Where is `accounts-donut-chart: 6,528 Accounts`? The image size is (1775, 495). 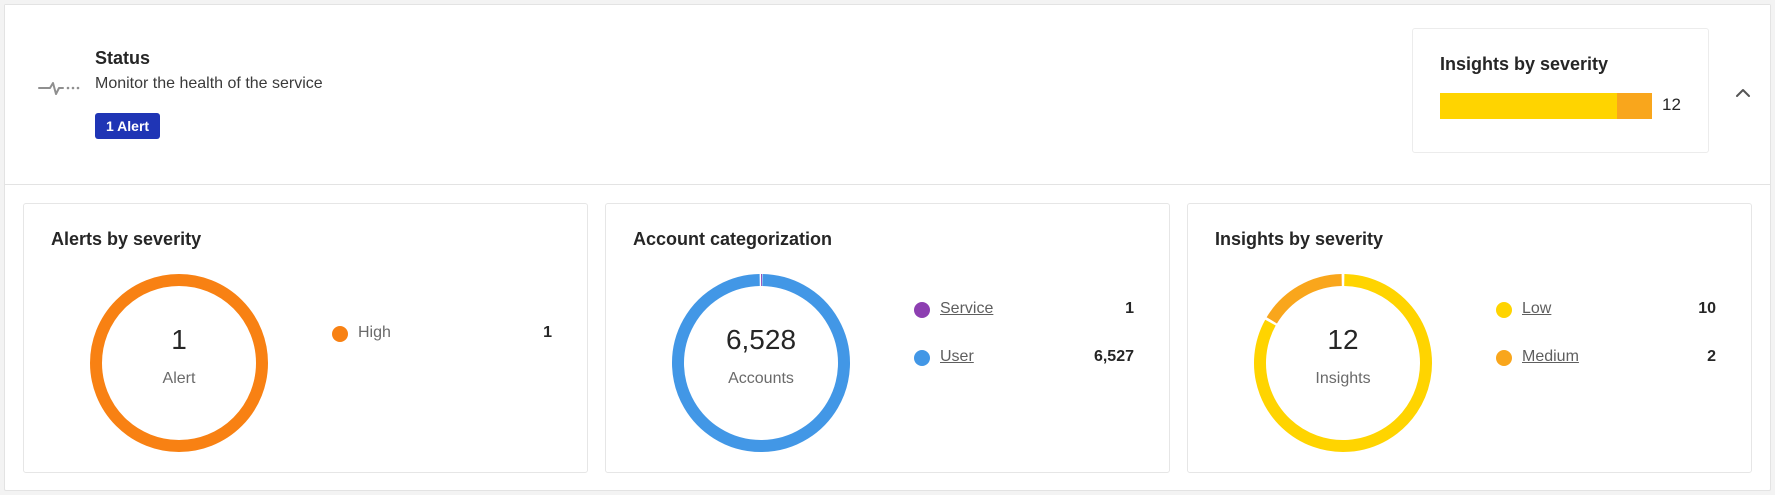 accounts-donut-chart: 6,528 Accounts is located at coordinates (761, 363).